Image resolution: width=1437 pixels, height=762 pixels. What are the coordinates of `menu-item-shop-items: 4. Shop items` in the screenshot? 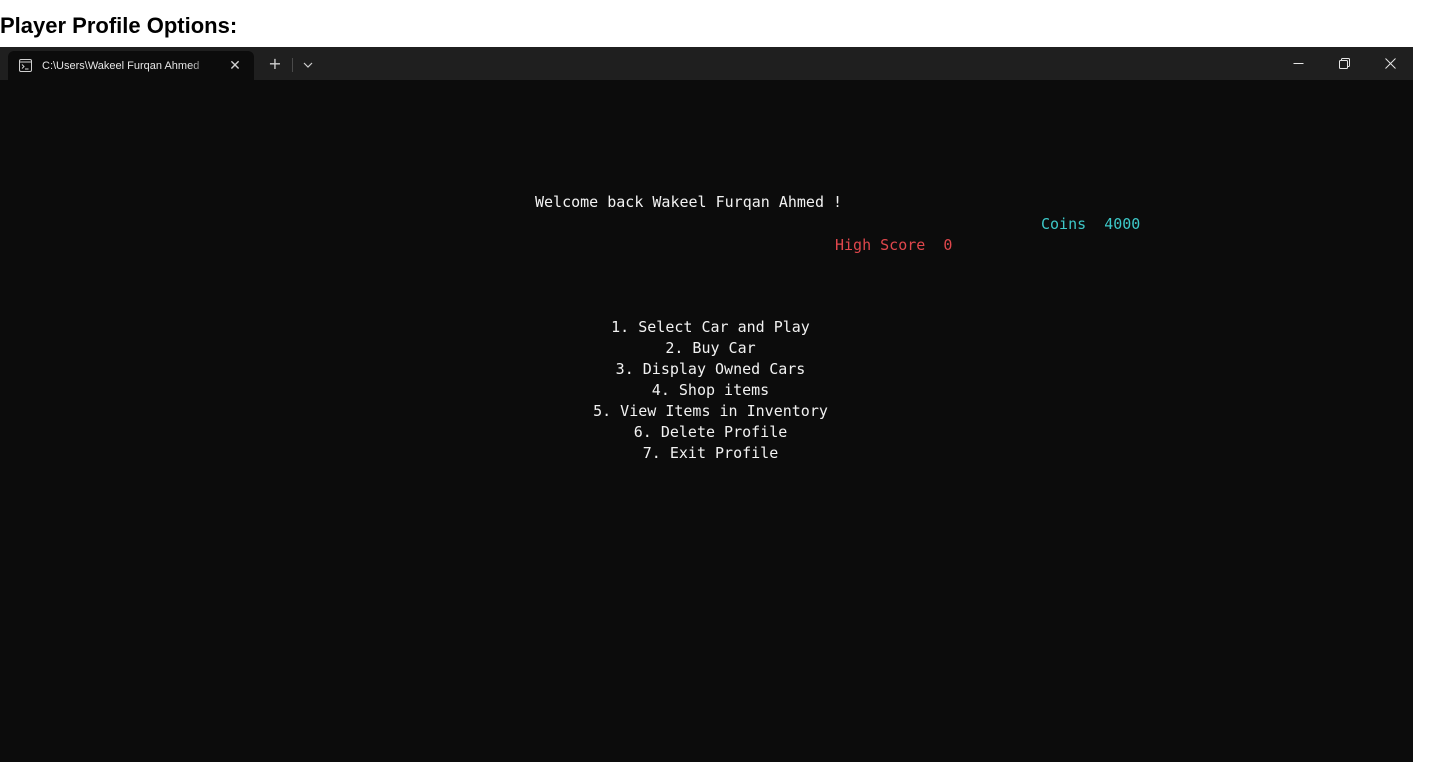 It's located at (710, 390).